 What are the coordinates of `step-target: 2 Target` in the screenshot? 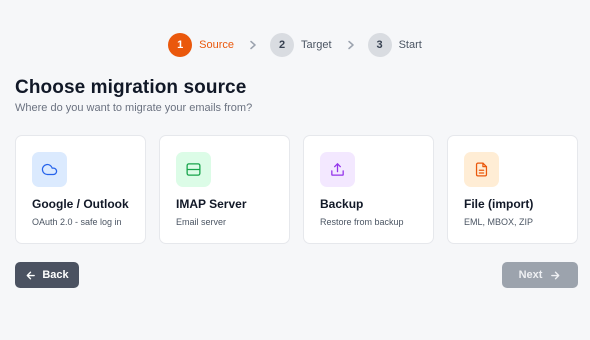 It's located at (301, 45).